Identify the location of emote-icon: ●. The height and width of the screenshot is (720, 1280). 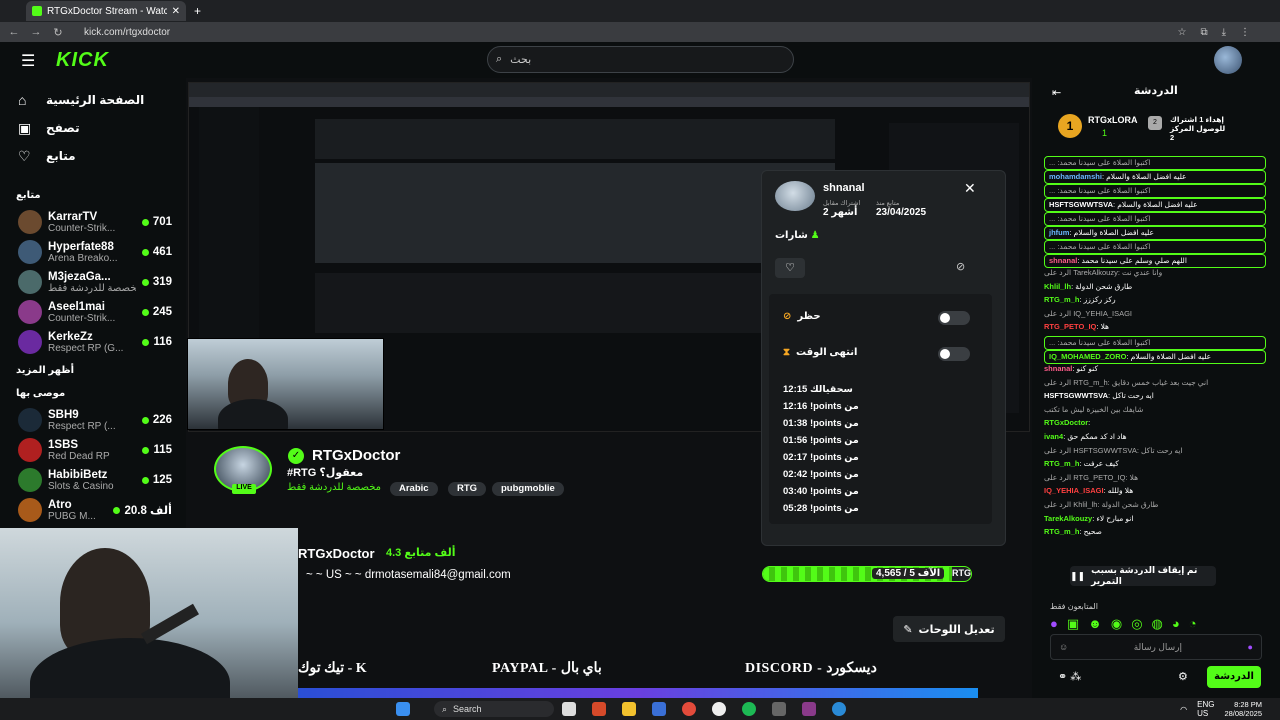
(1054, 624).